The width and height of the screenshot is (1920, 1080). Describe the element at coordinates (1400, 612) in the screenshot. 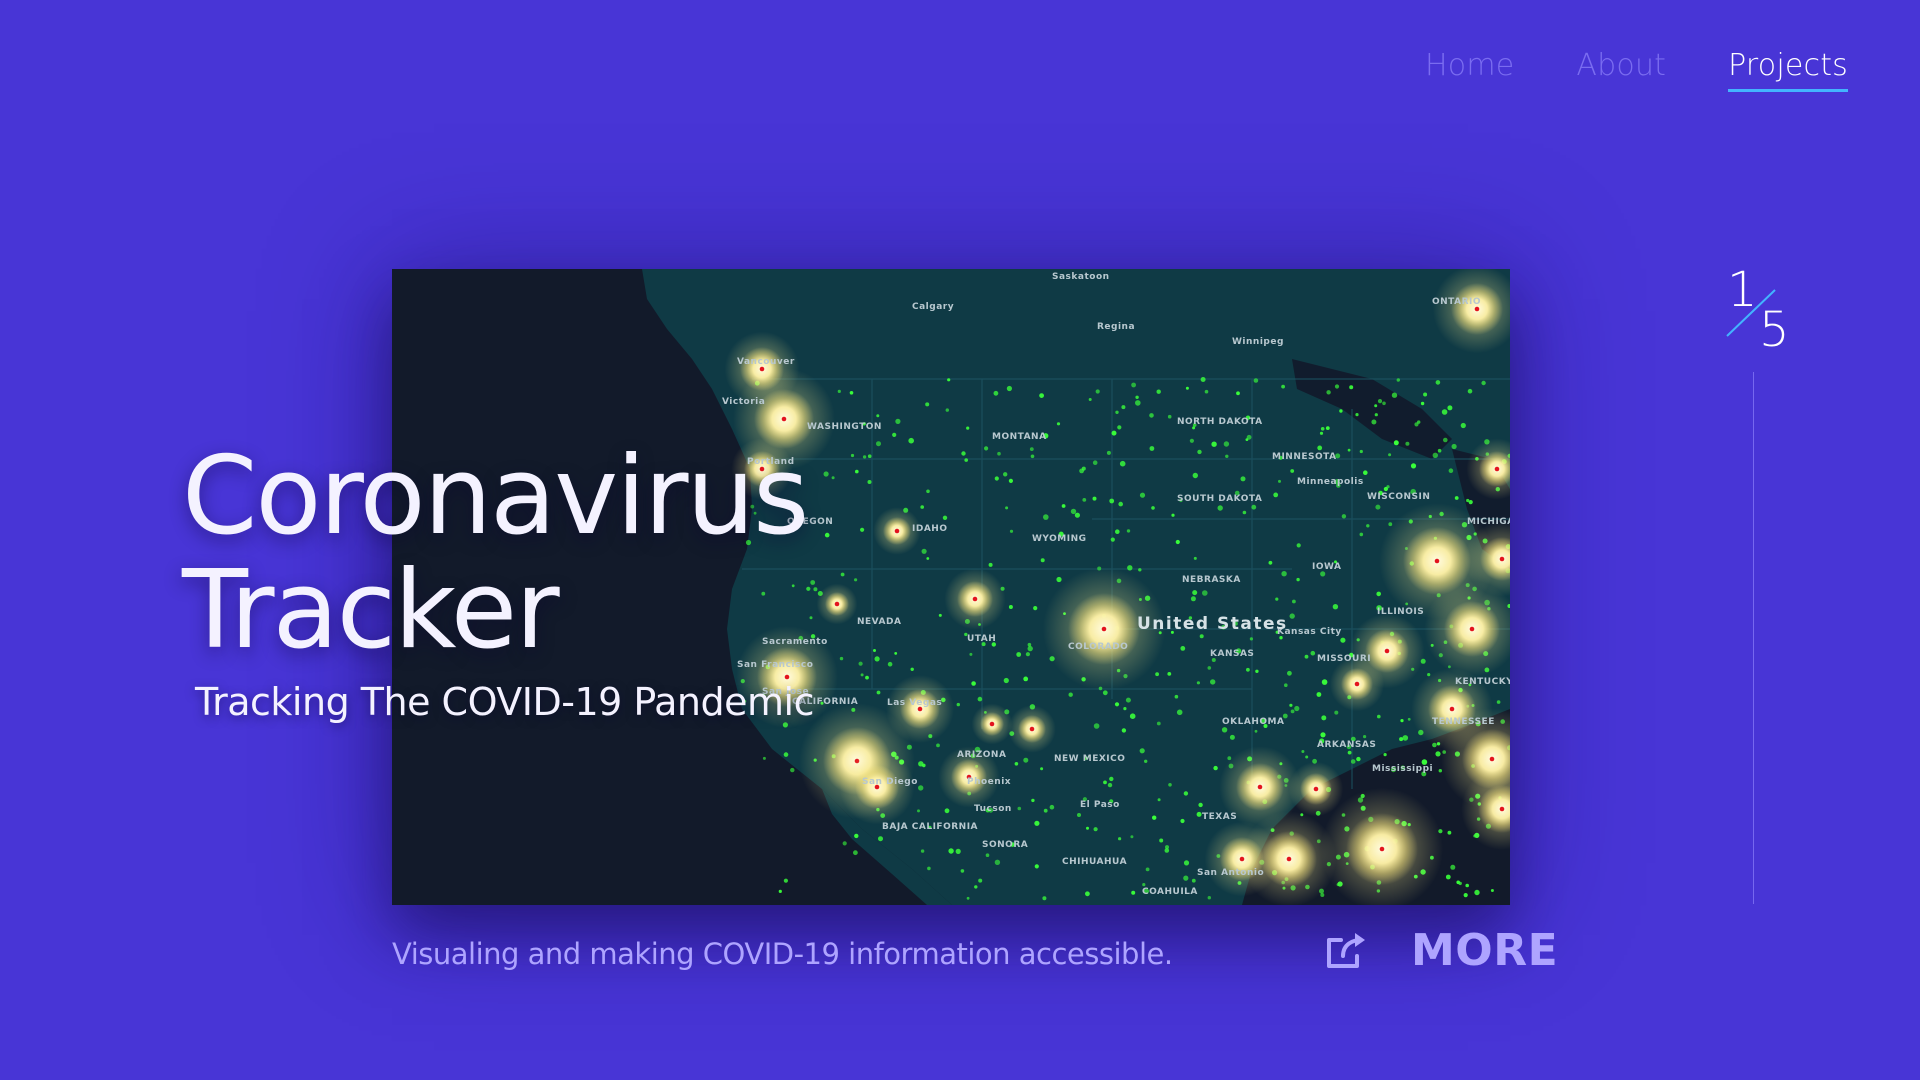

I see `map-label-region: ILLINOIS` at that location.